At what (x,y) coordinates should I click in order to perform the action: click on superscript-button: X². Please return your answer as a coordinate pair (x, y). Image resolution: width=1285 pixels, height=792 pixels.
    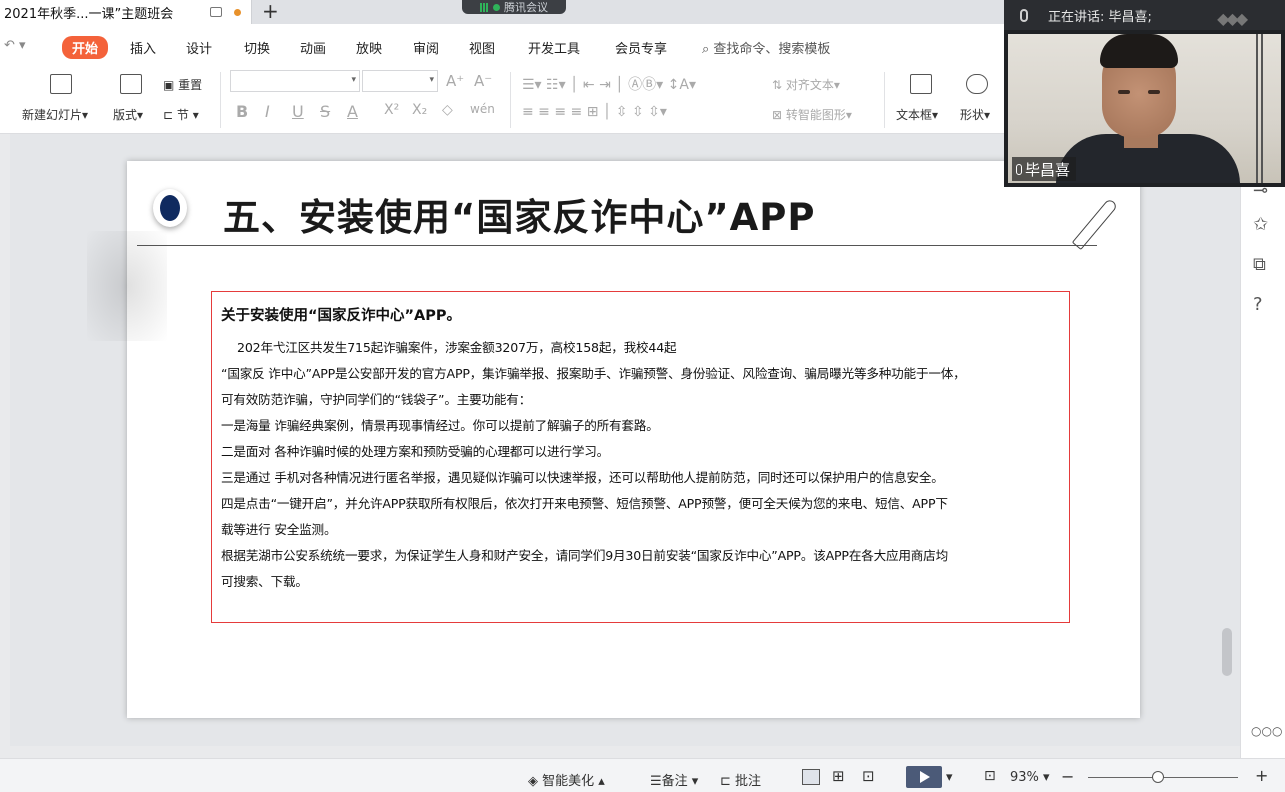
    Looking at the image, I should click on (391, 110).